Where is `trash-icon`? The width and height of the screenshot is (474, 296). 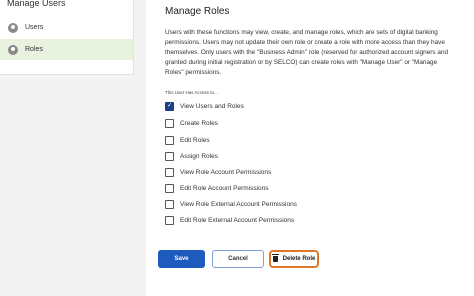
trash-icon is located at coordinates (275, 258).